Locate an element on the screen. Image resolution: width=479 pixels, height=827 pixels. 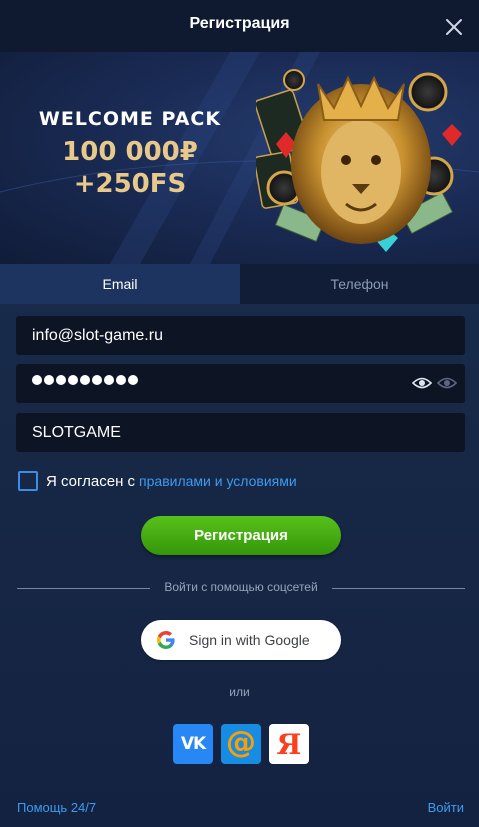
register-button: Регистрация is located at coordinates (241, 535).